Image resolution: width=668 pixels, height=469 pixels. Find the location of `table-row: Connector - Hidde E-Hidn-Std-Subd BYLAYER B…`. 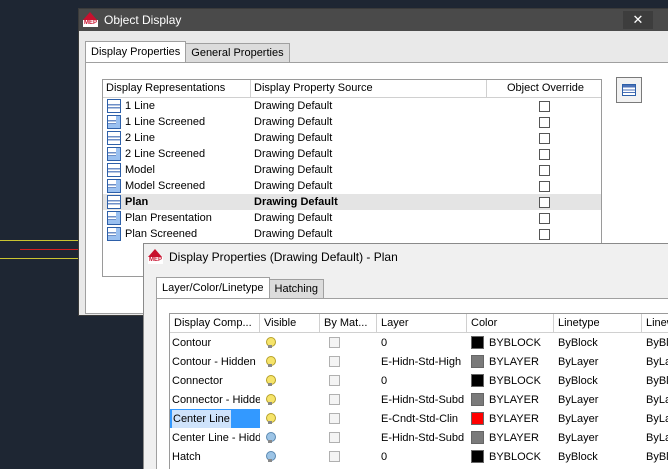

table-row: Connector - Hidde E-Hidn-Std-Subd BYLAYER B… is located at coordinates (419, 399).